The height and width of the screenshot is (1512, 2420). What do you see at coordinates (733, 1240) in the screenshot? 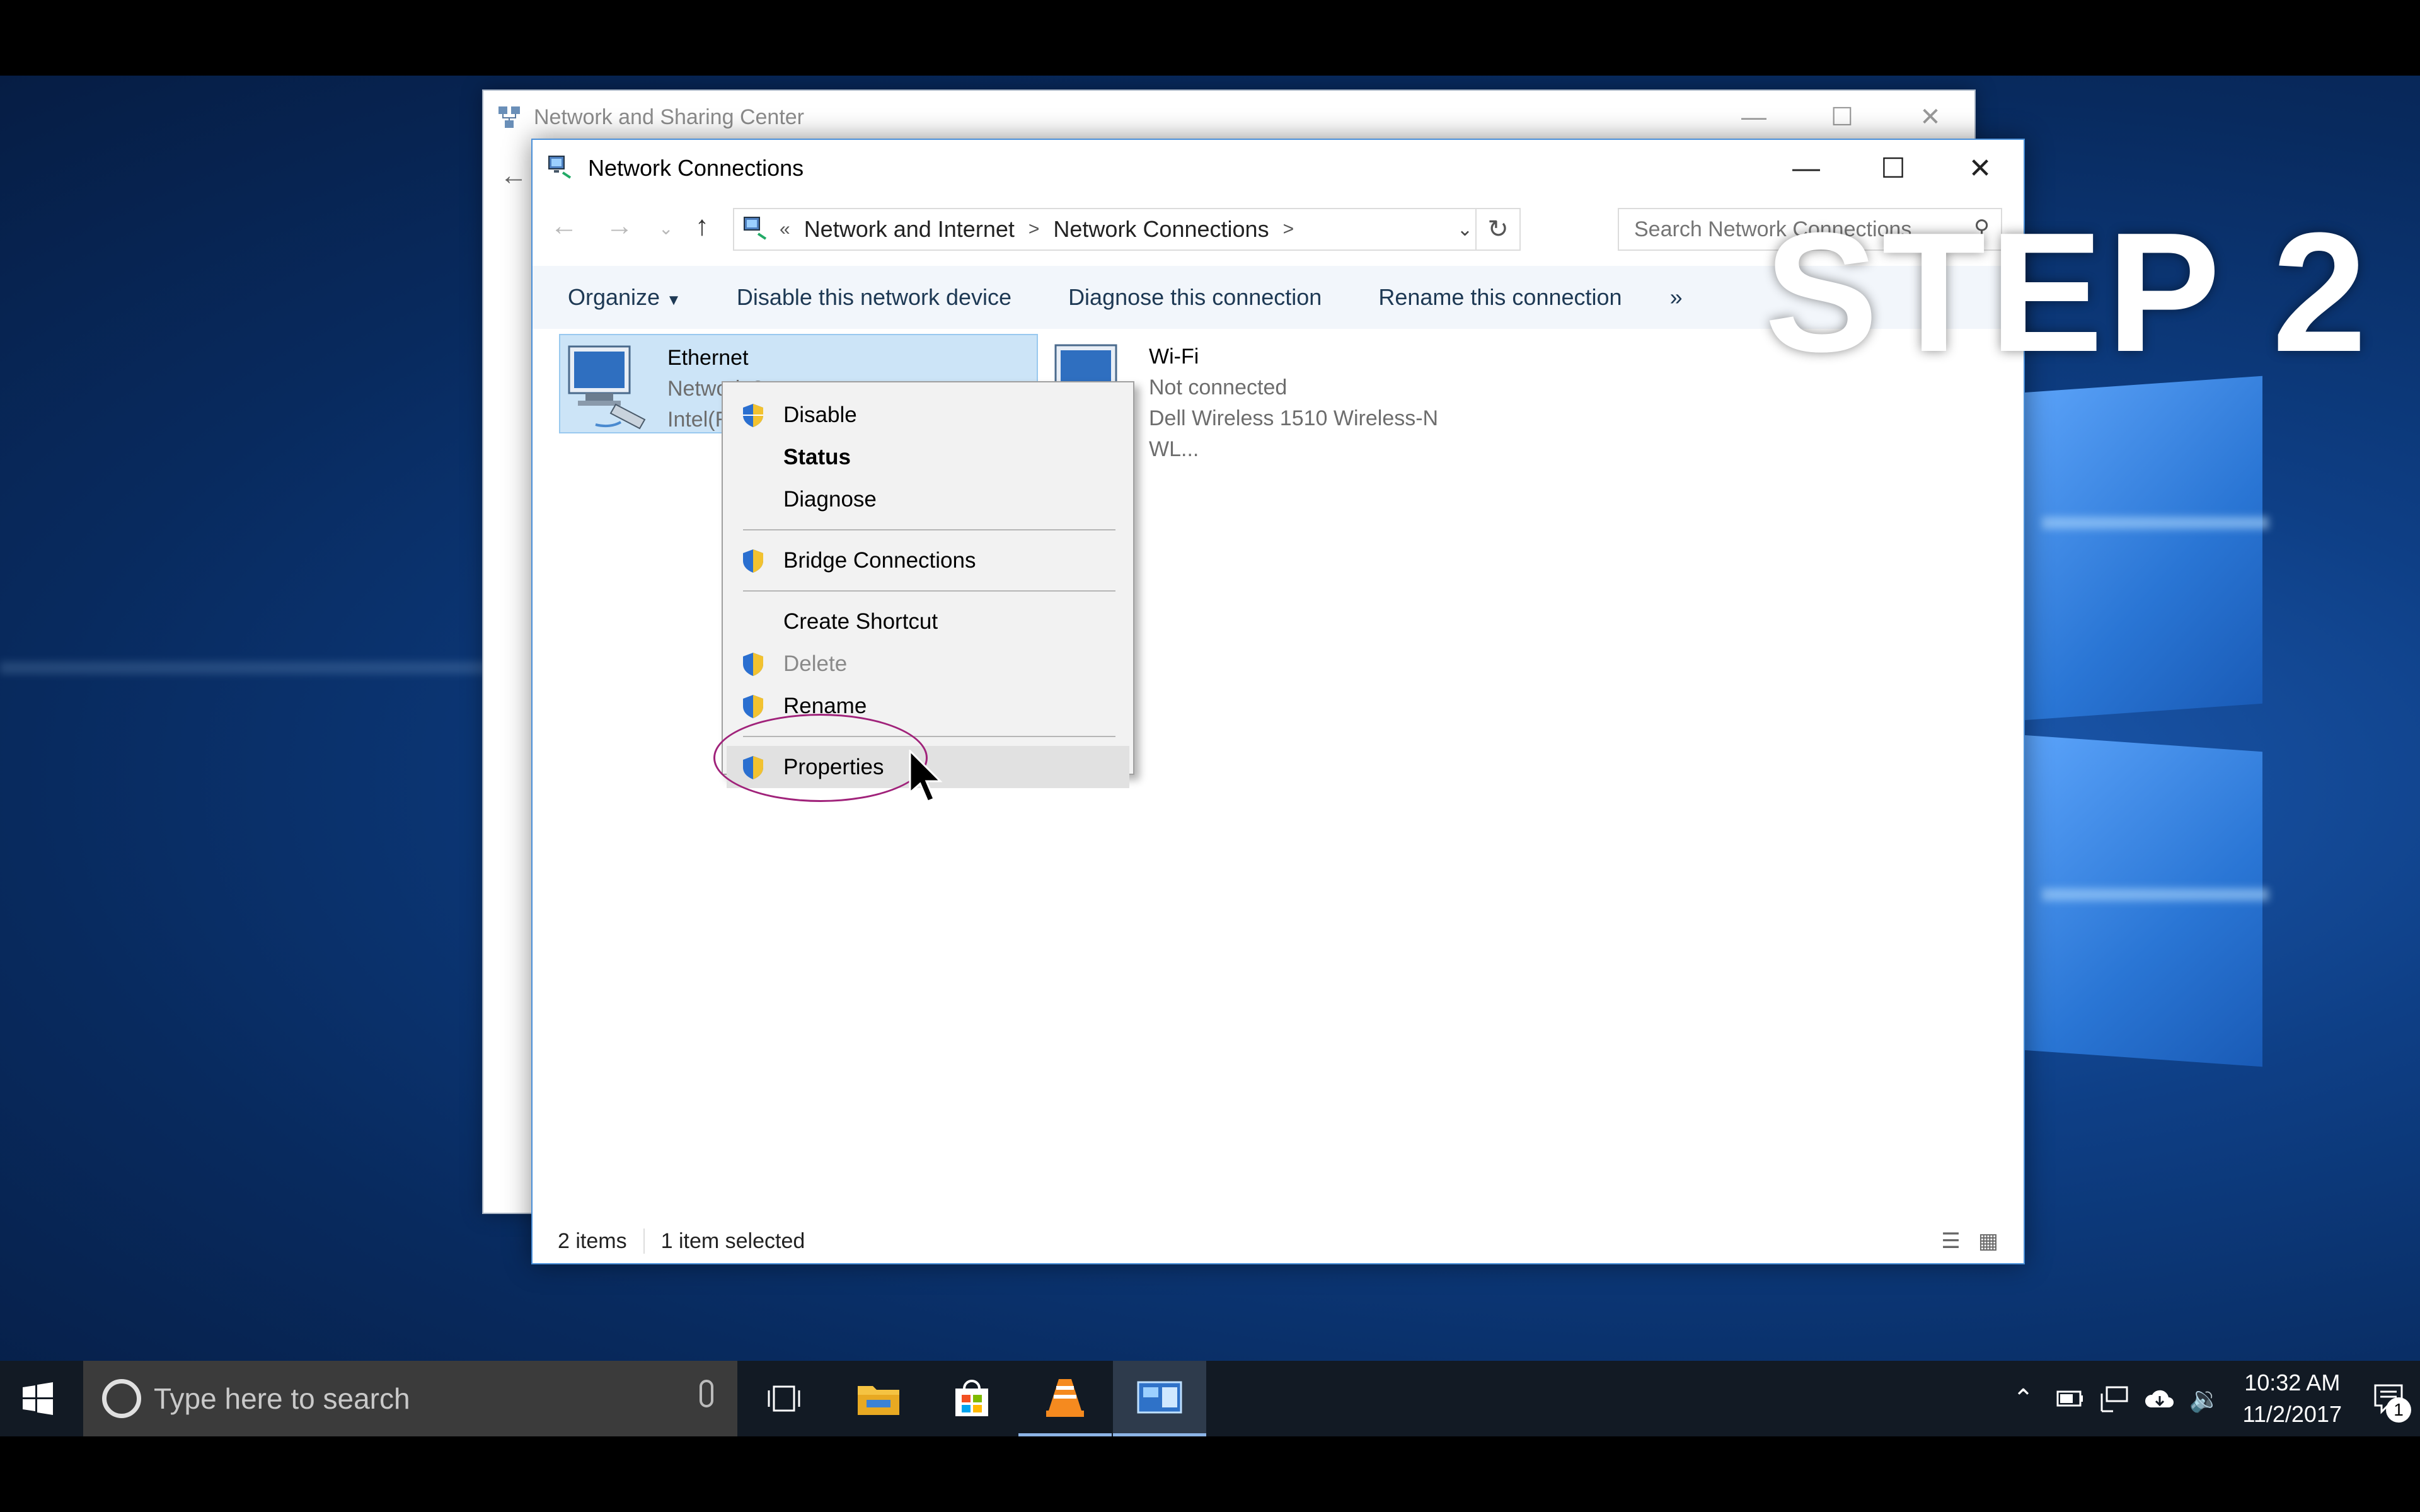
I see `selection-count: 1 item selected` at bounding box center [733, 1240].